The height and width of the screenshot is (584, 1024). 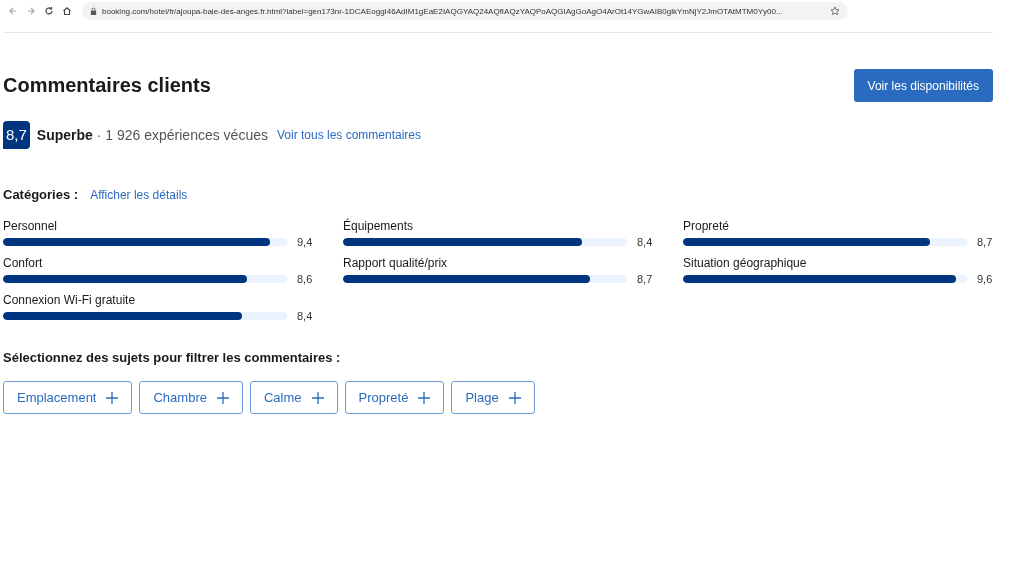 I want to click on star-icon, so click(x=835, y=11).